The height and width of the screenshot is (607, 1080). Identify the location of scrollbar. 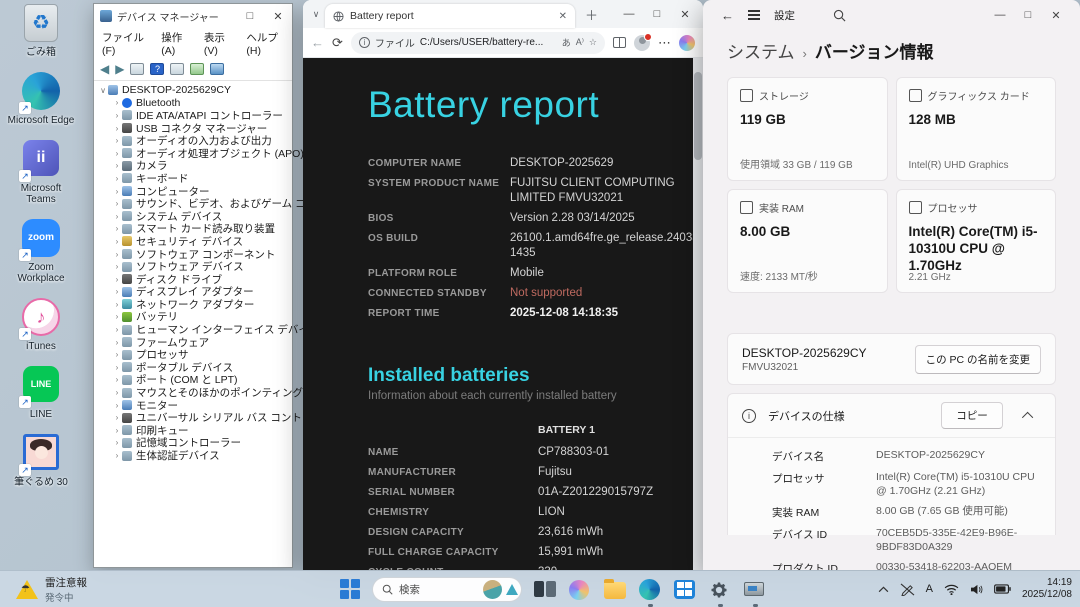
(698, 314).